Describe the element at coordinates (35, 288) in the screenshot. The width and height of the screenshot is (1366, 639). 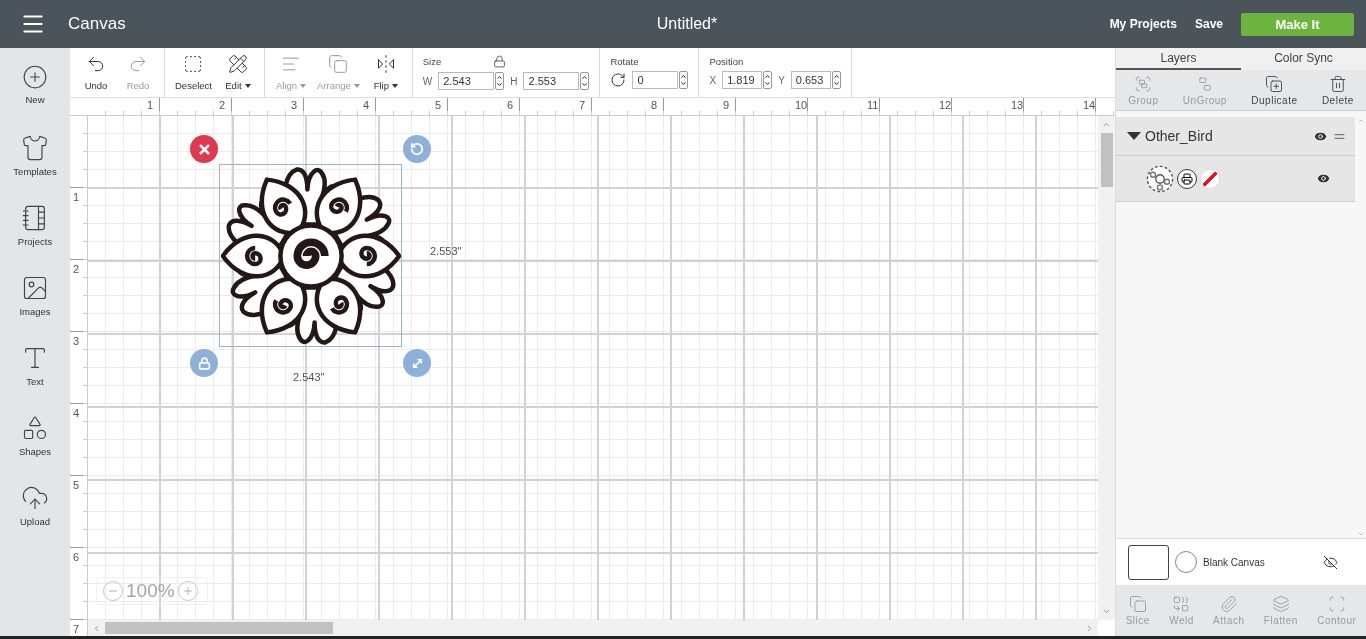
I see `image-icon` at that location.